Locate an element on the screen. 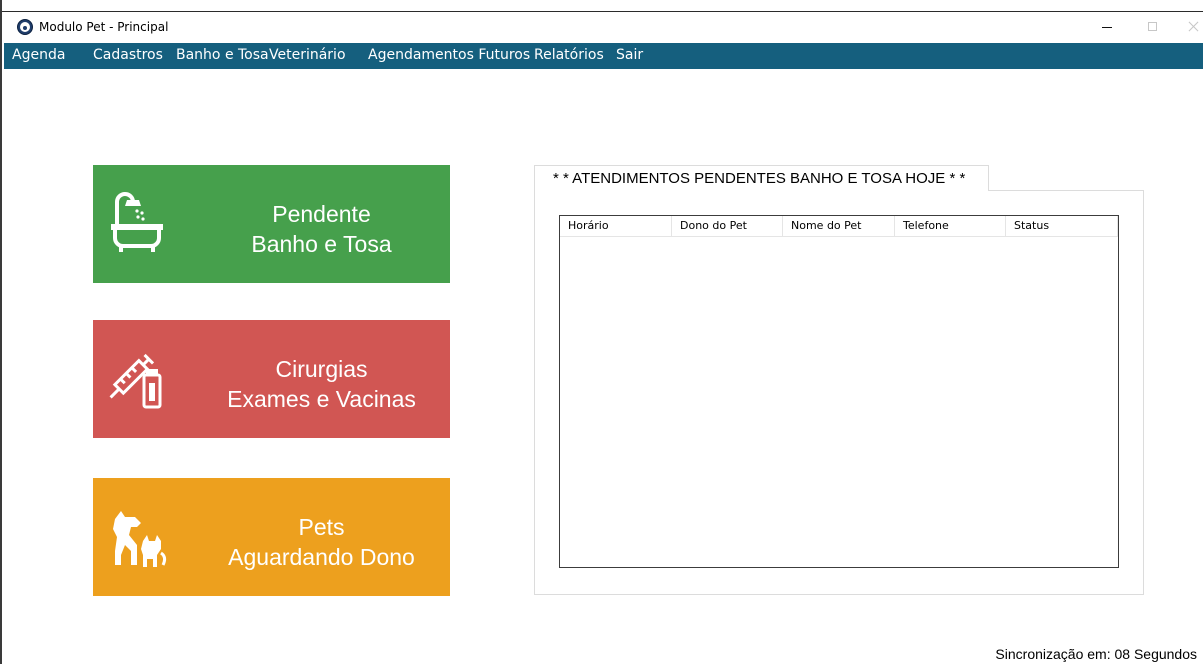 The height and width of the screenshot is (664, 1203). menu-relatorios: Relatórios is located at coordinates (569, 55).